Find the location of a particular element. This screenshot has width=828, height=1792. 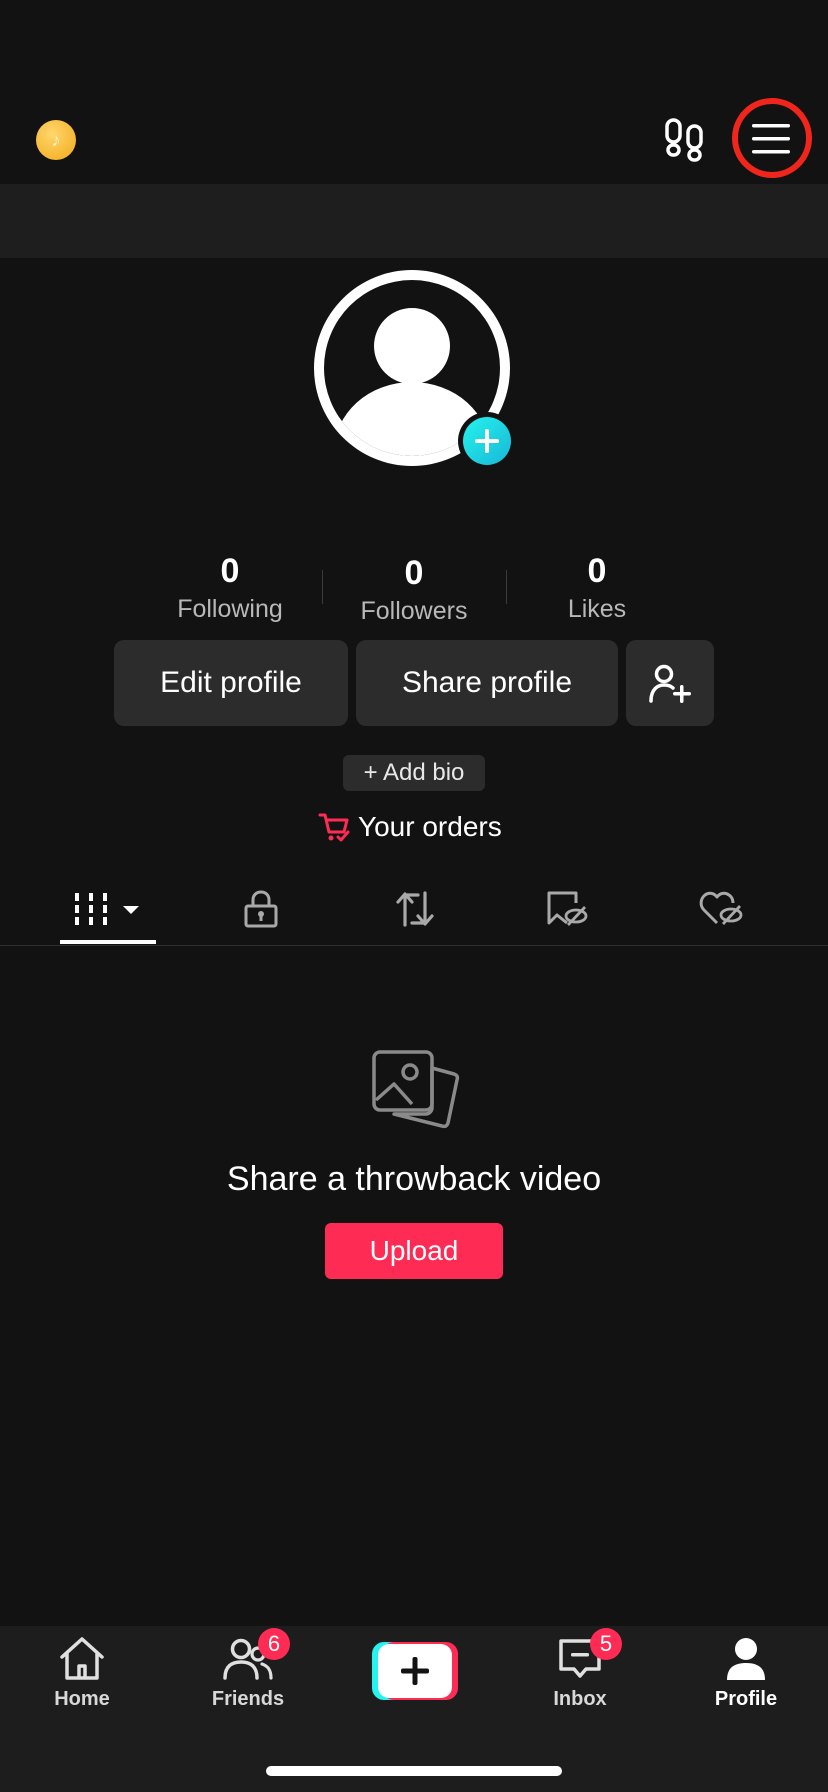

tab-liked is located at coordinates (721, 909).